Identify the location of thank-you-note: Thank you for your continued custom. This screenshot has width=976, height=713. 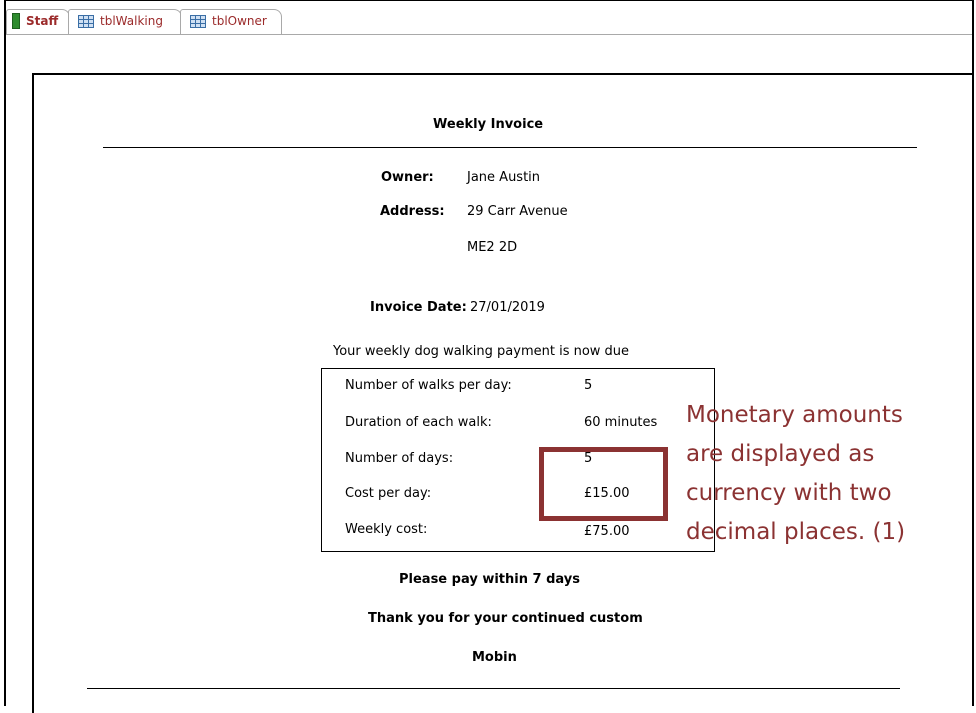
(505, 618).